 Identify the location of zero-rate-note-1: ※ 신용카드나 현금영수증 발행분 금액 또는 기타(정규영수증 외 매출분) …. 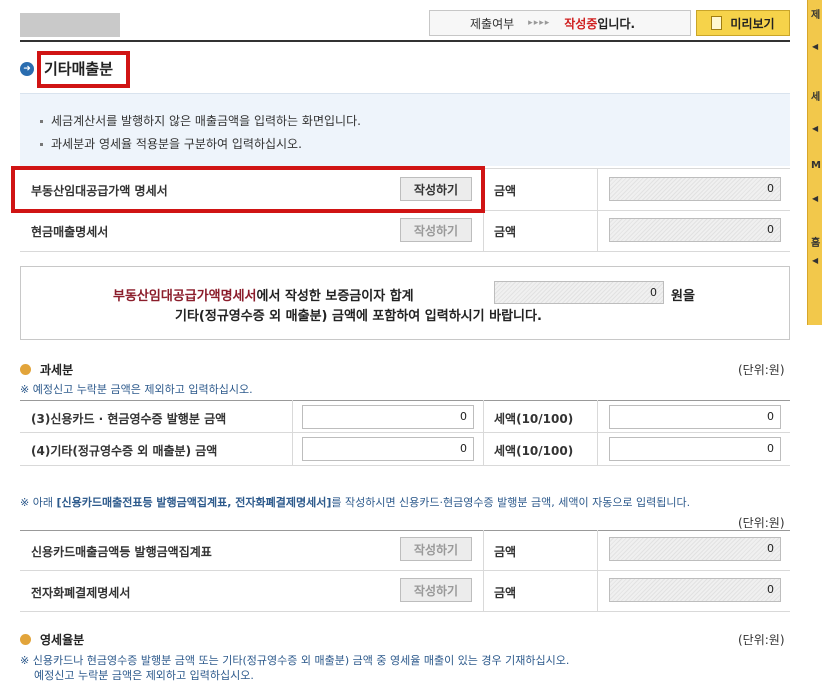
(295, 660).